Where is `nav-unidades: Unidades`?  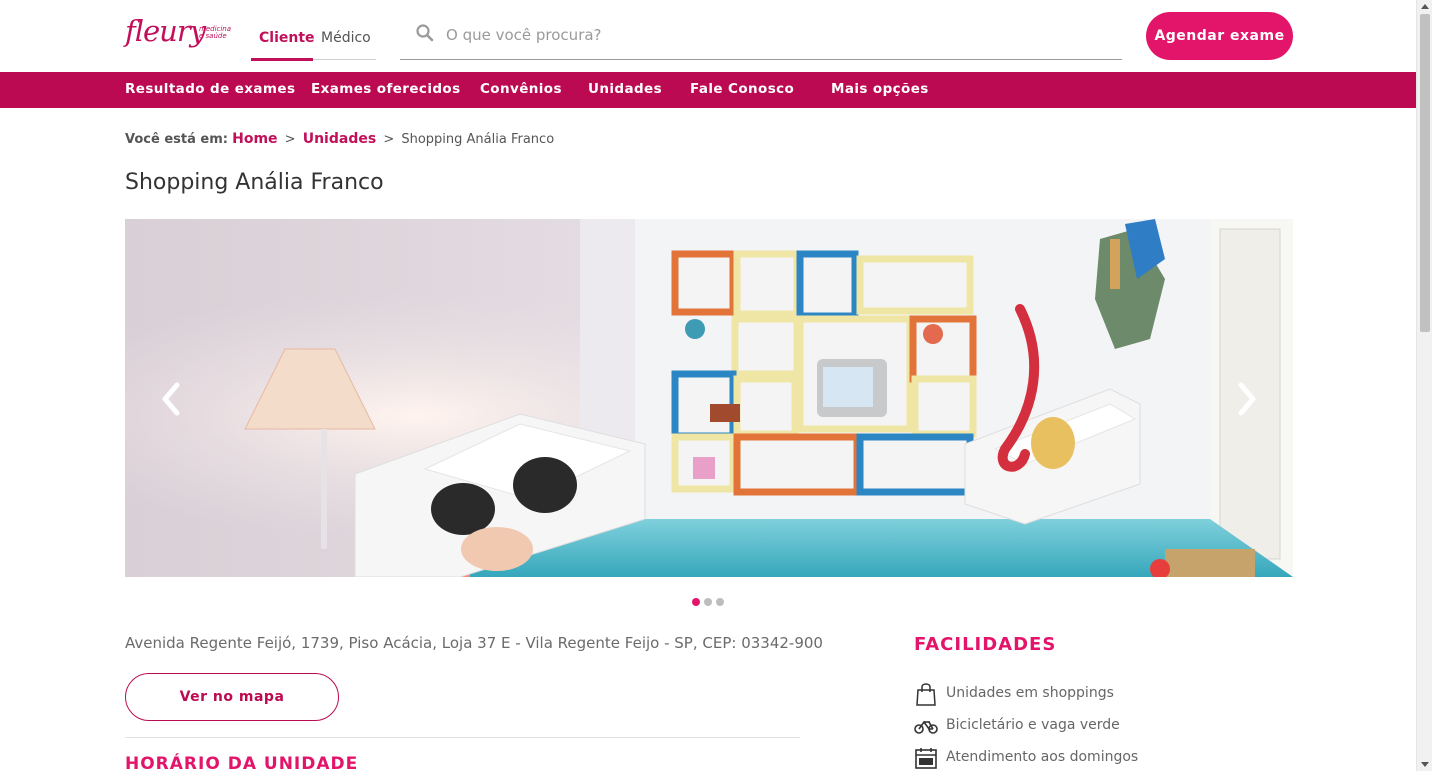
nav-unidades: Unidades is located at coordinates (625, 89).